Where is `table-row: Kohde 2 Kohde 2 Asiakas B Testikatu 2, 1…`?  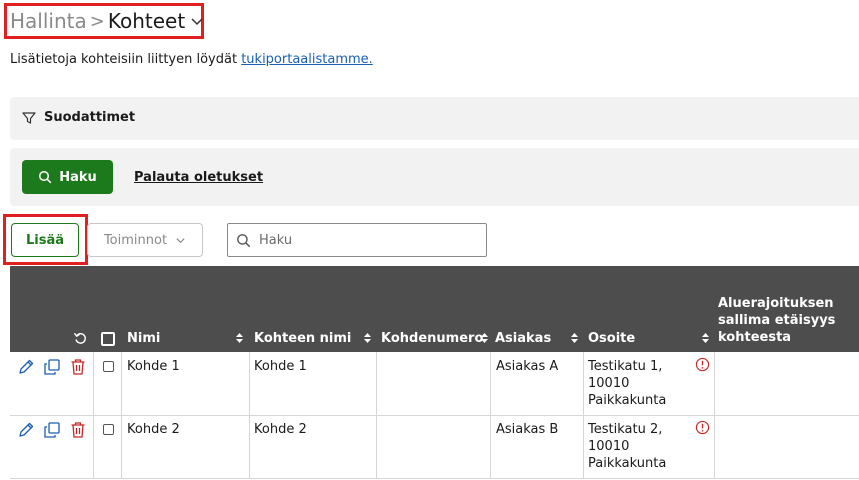
table-row: Kohde 2 Kohde 2 Asiakas B Testikatu 2, 1… is located at coordinates (434, 447).